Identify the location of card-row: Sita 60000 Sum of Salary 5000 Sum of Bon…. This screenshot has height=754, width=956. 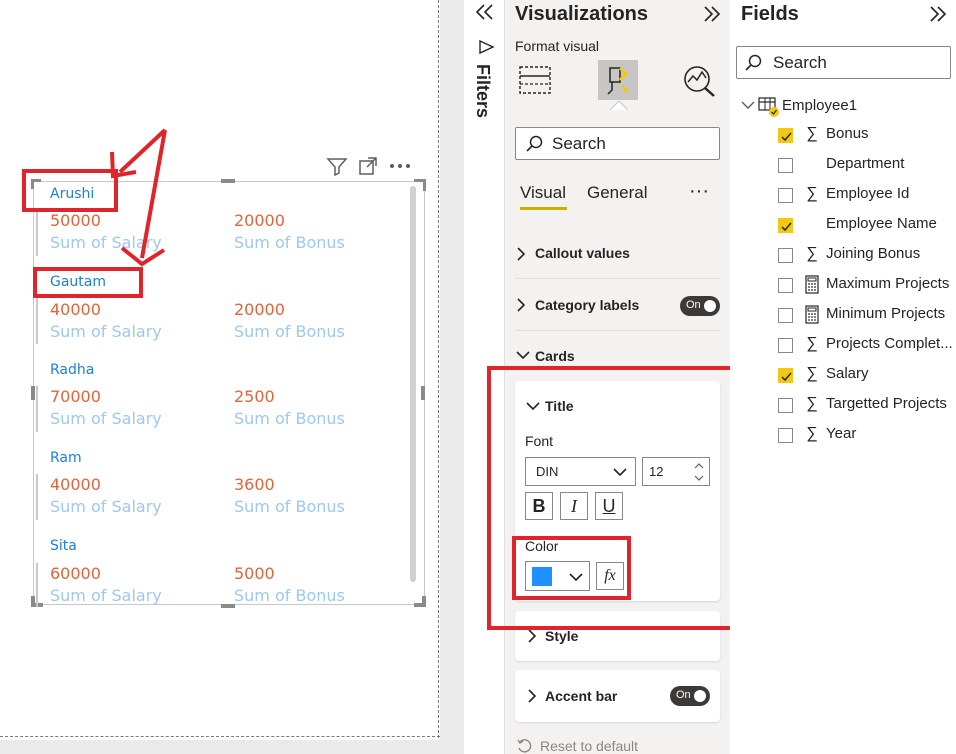
(221, 570).